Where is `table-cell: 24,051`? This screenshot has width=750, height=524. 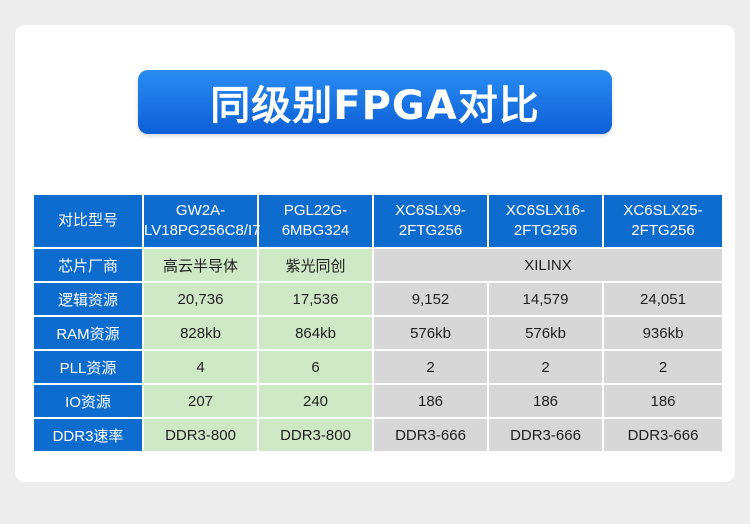 table-cell: 24,051 is located at coordinates (663, 299).